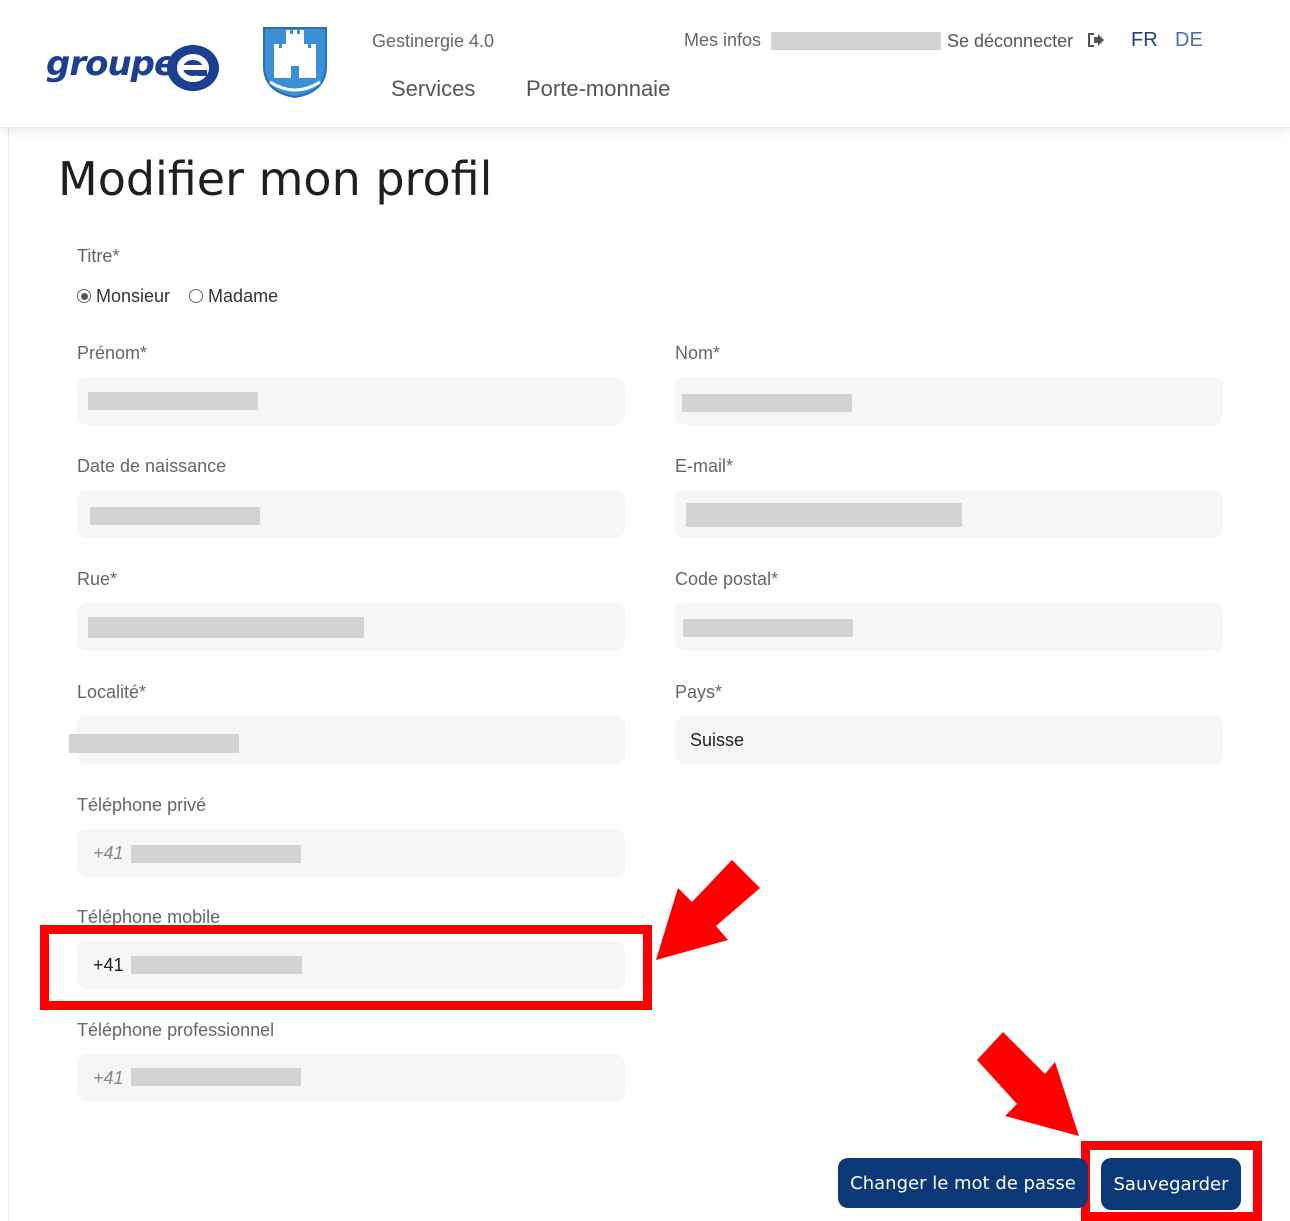 This screenshot has width=1290, height=1221. What do you see at coordinates (184, 296) in the screenshot?
I see `title-radio-group: Monsieur Madame` at bounding box center [184, 296].